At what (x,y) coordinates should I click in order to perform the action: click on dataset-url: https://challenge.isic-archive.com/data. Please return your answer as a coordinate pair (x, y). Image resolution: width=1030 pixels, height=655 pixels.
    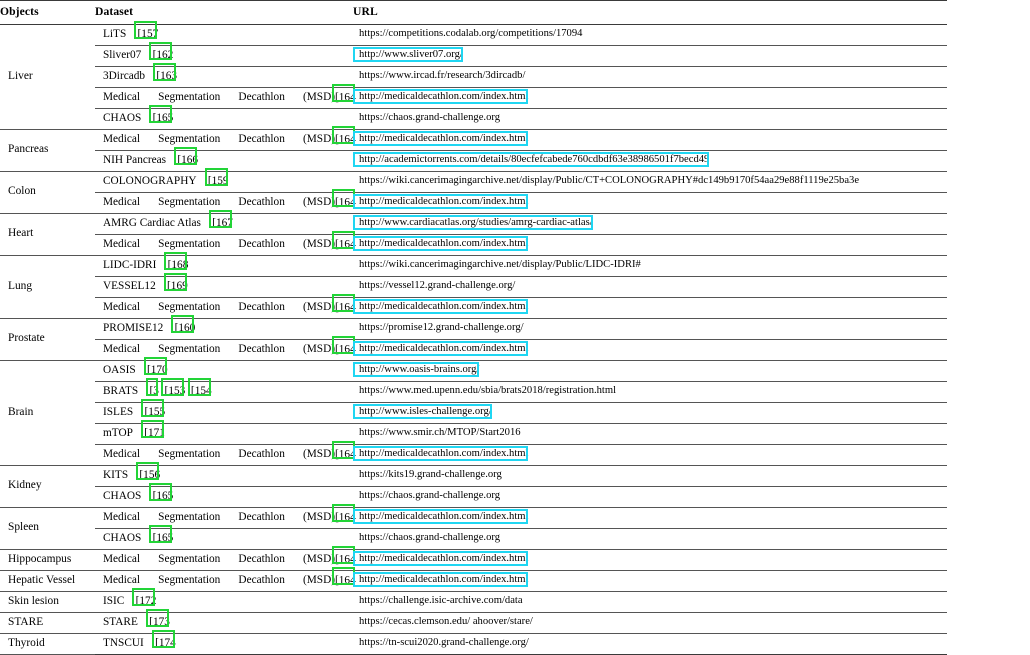
    Looking at the image, I should click on (441, 600).